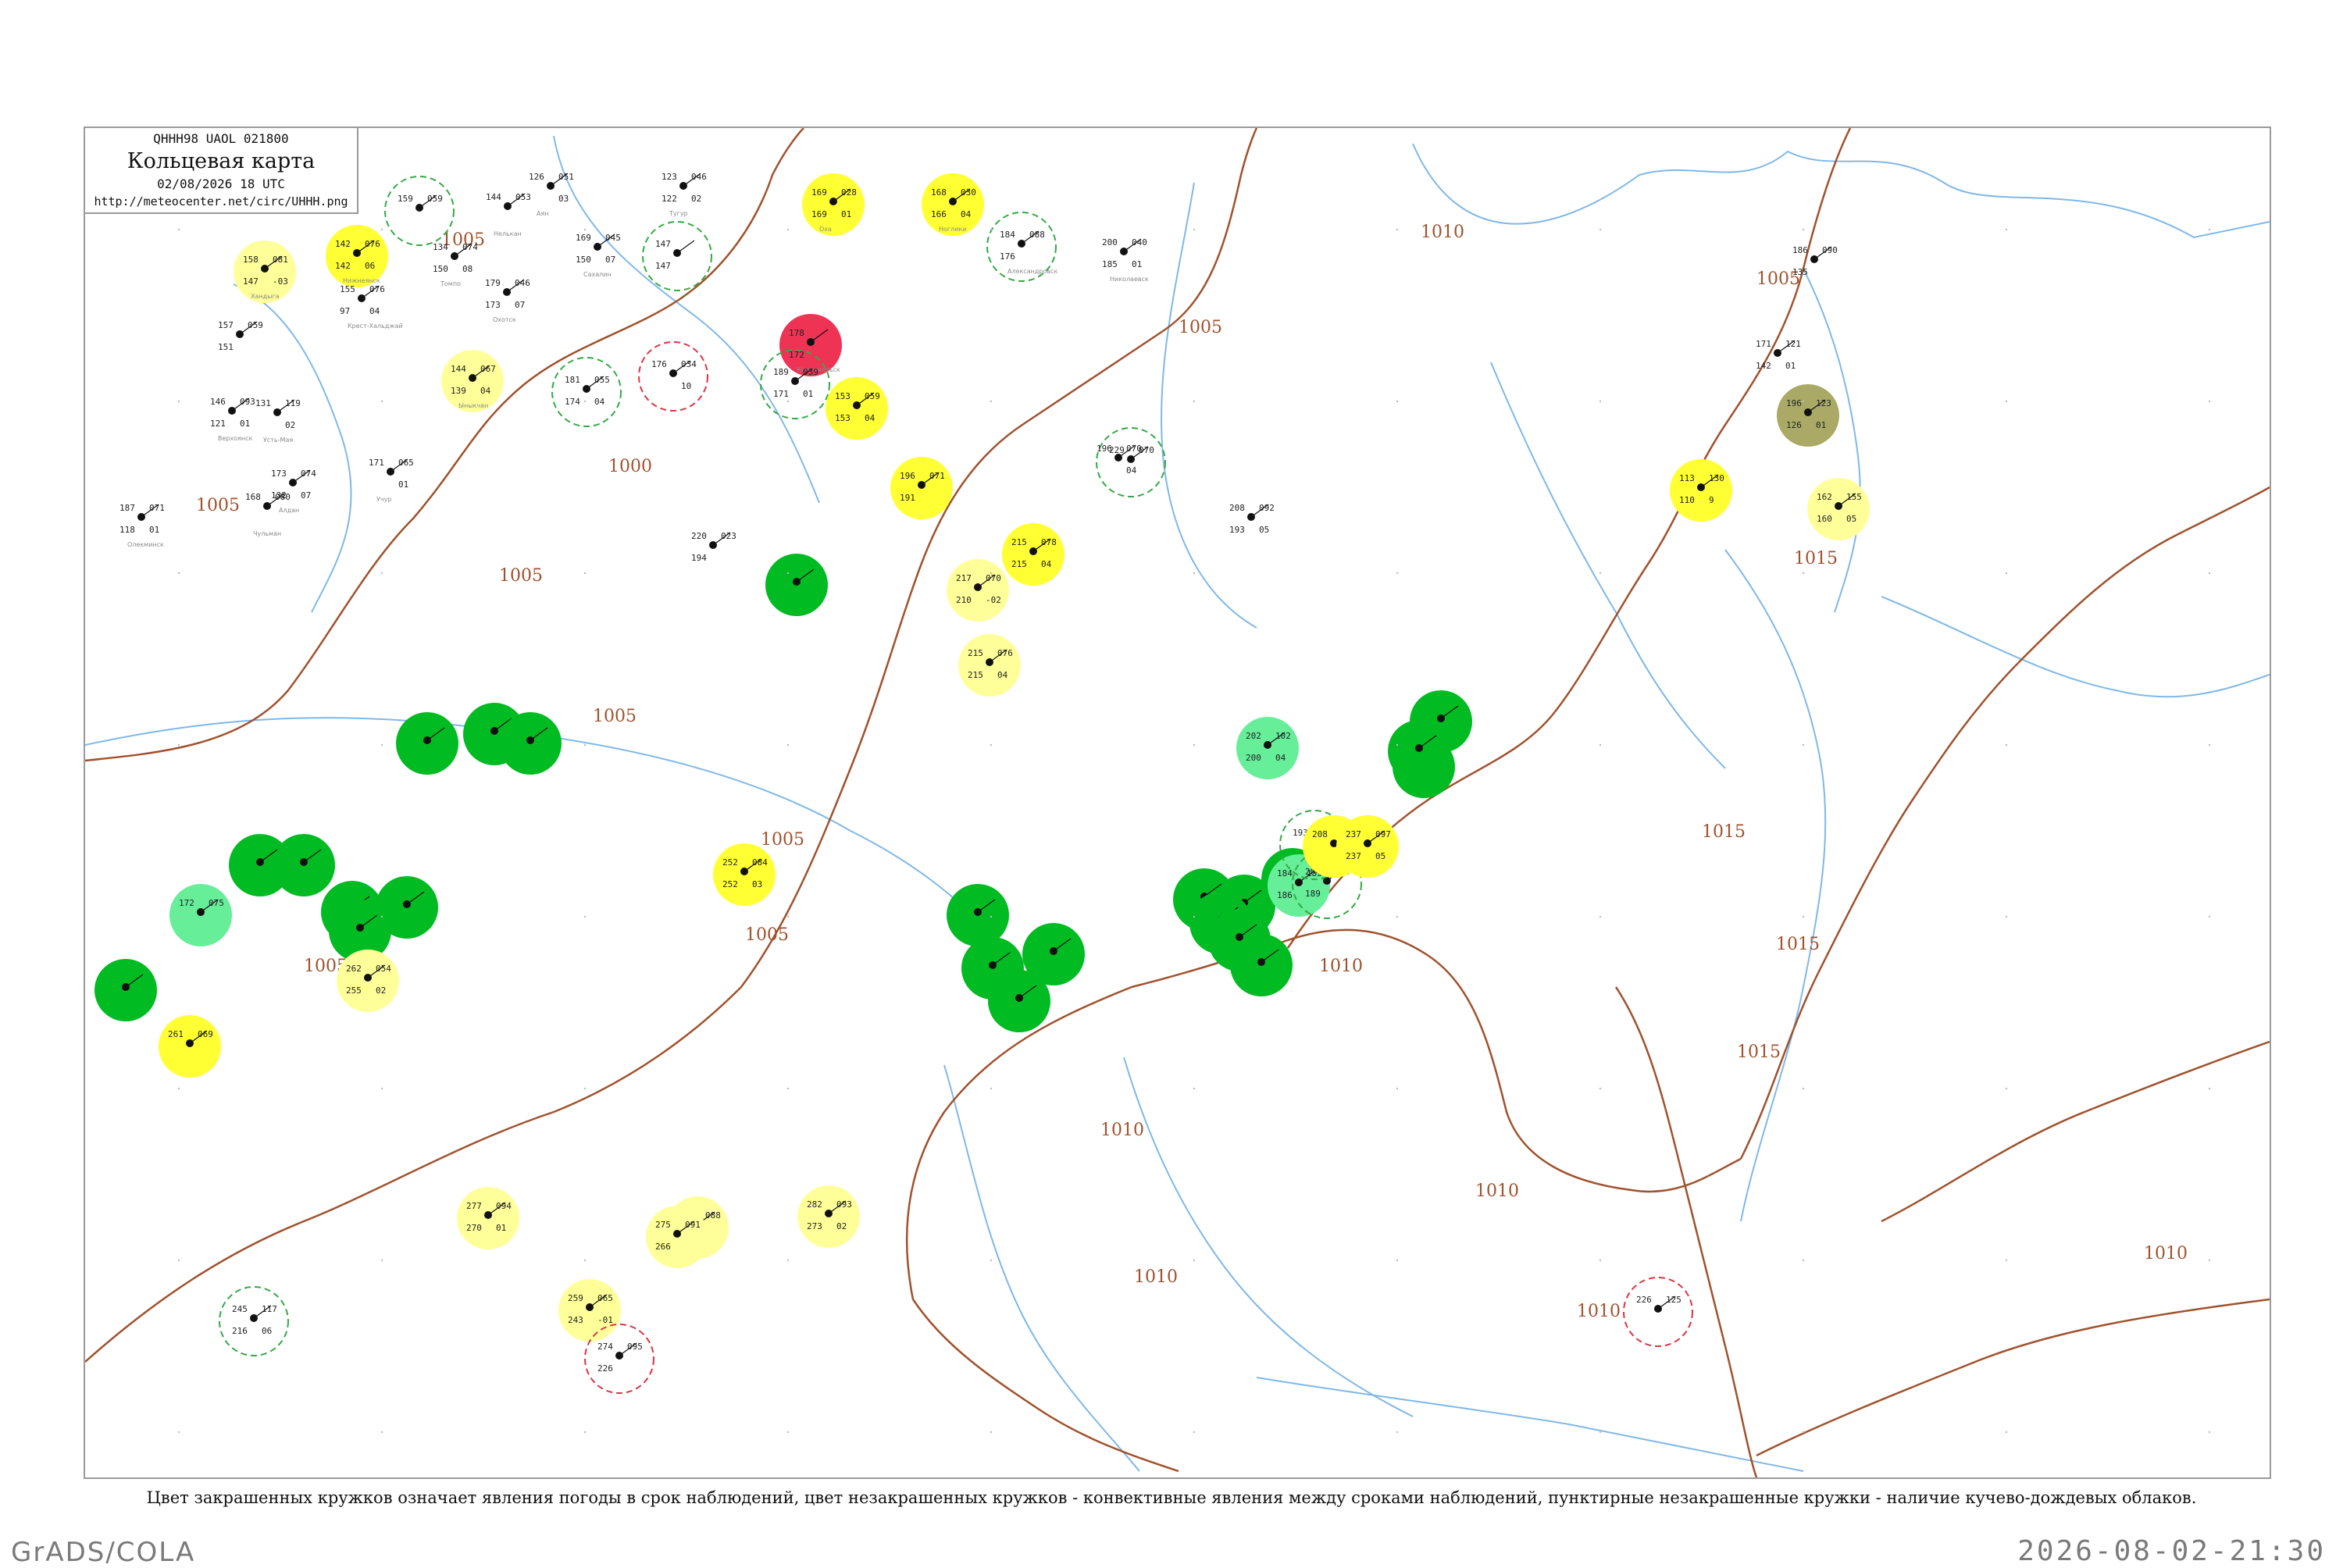 The height and width of the screenshot is (1568, 2343). I want to click on weather-station: 196 126 123 01, so click(1808, 415).